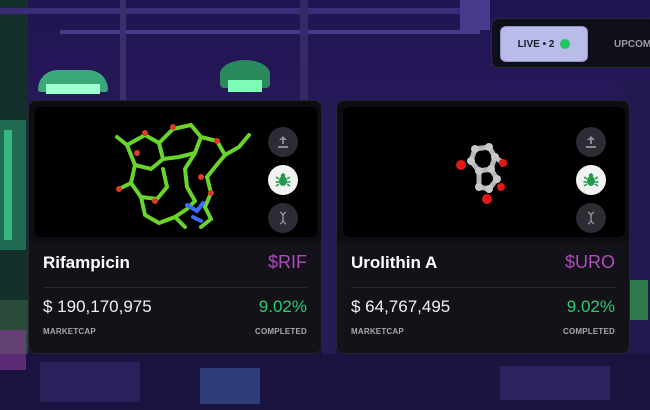 The width and height of the screenshot is (650, 410). What do you see at coordinates (565, 44) in the screenshot?
I see `live-status-dot` at bounding box center [565, 44].